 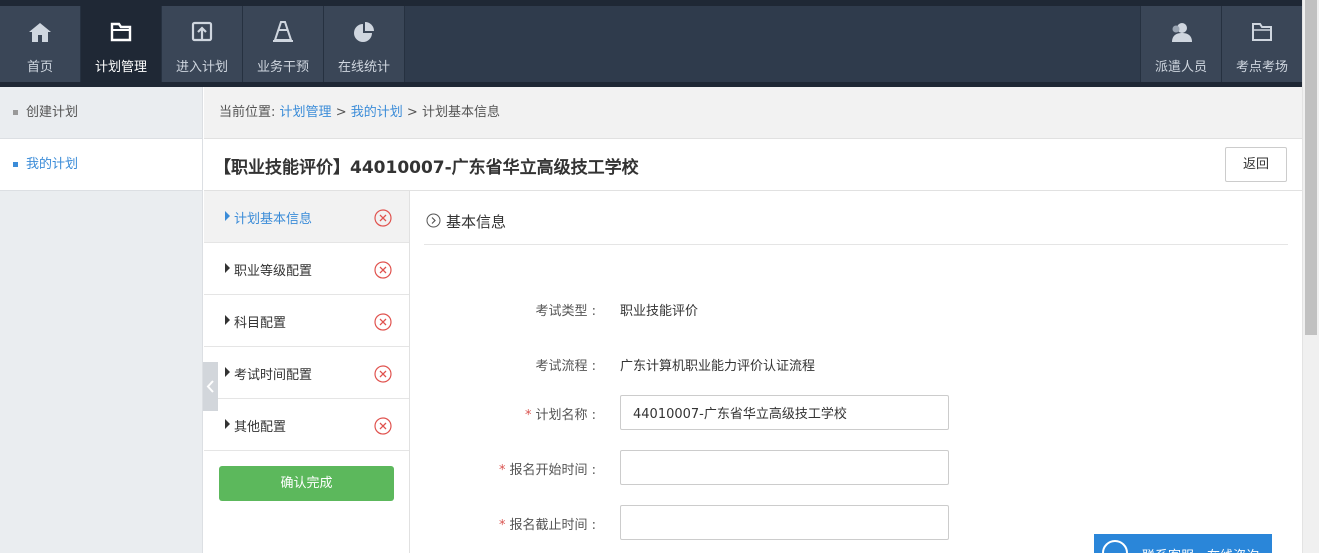 What do you see at coordinates (1183, 543) in the screenshot?
I see `online-consult-widget: 联系客服，在线咨询` at bounding box center [1183, 543].